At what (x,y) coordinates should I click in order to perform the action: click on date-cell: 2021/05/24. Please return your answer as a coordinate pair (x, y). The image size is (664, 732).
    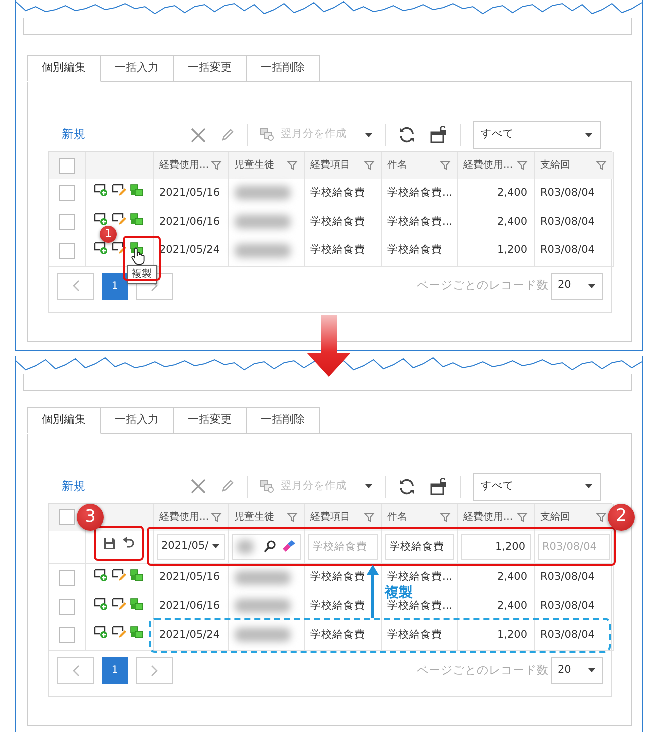
    Looking at the image, I should click on (190, 636).